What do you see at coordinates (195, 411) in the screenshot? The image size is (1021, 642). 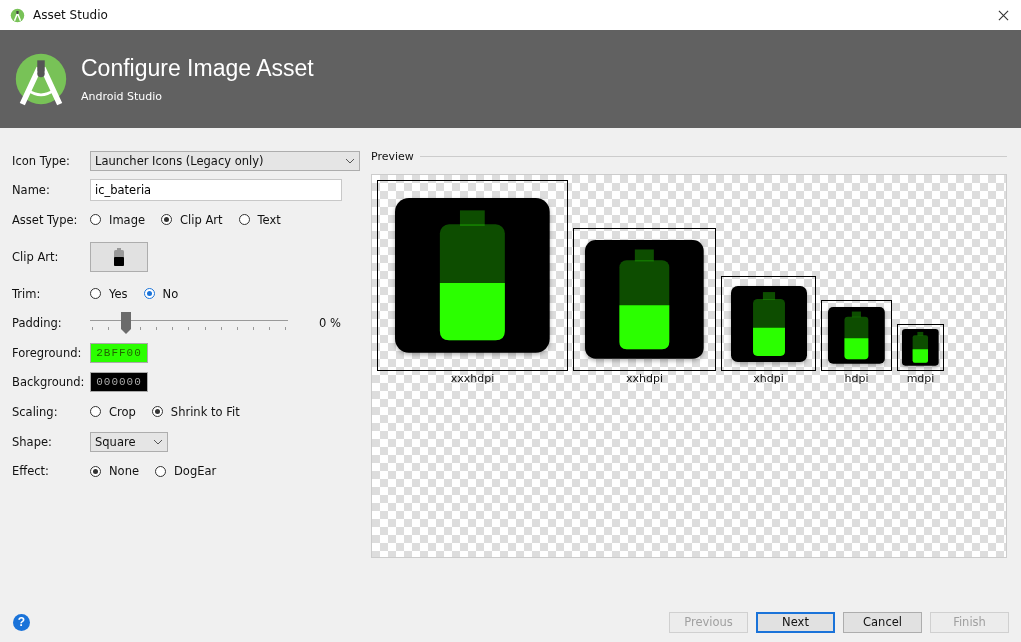 I see `radio-option: Shrink to Fit` at bounding box center [195, 411].